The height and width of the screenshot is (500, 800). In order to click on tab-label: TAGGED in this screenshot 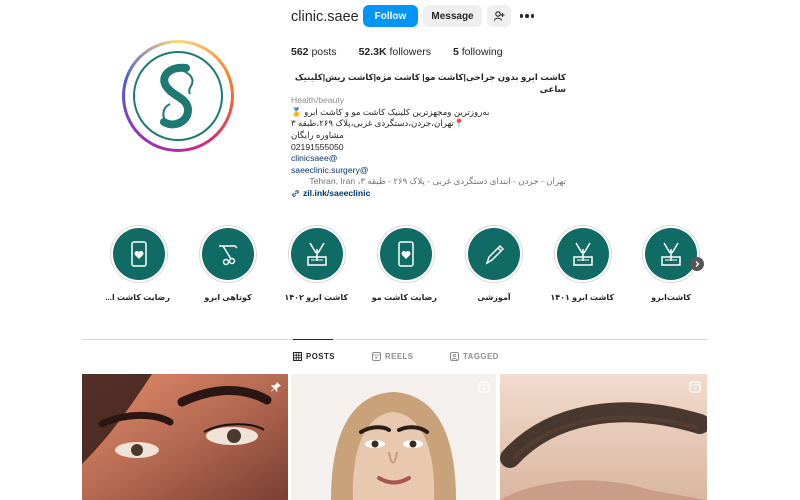, I will do `click(481, 356)`.